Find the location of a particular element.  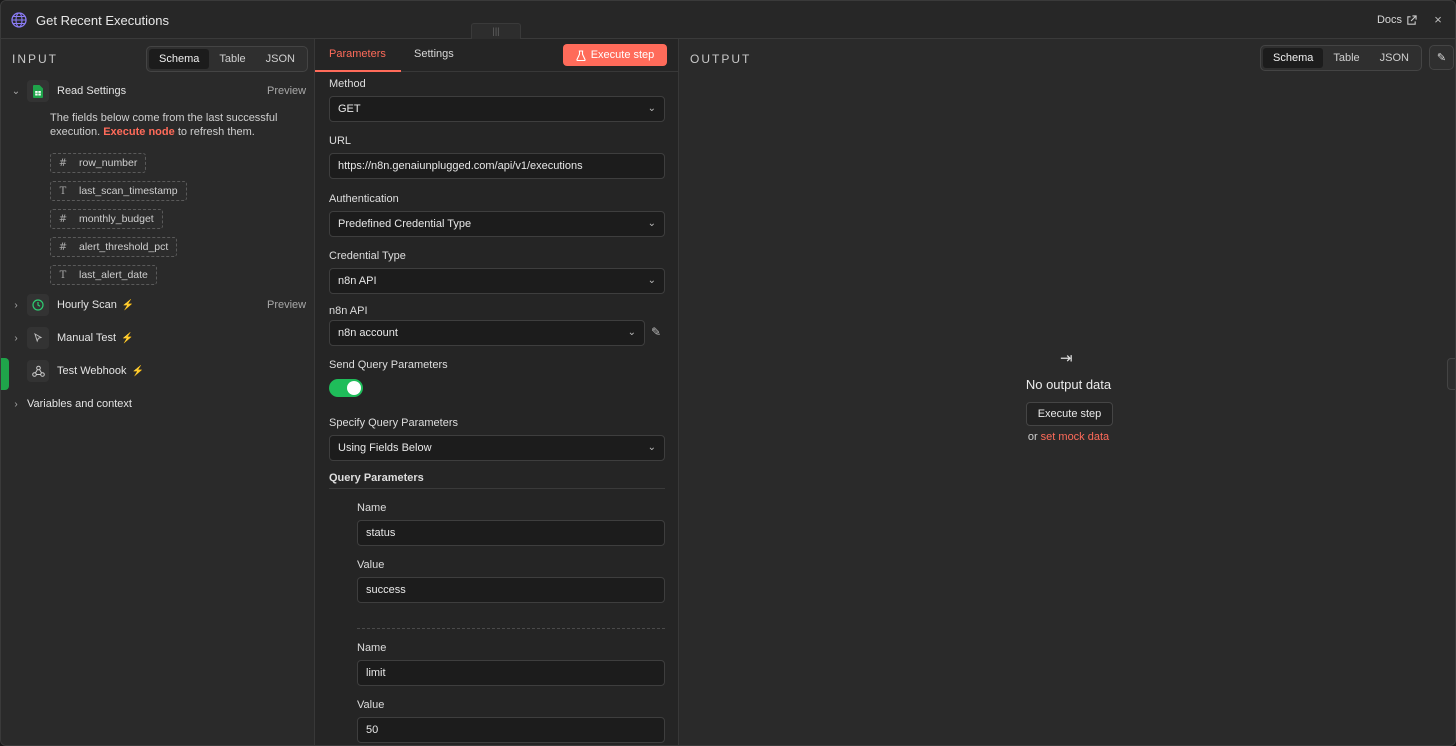

description-suffix: to refresh them. is located at coordinates (216, 132).